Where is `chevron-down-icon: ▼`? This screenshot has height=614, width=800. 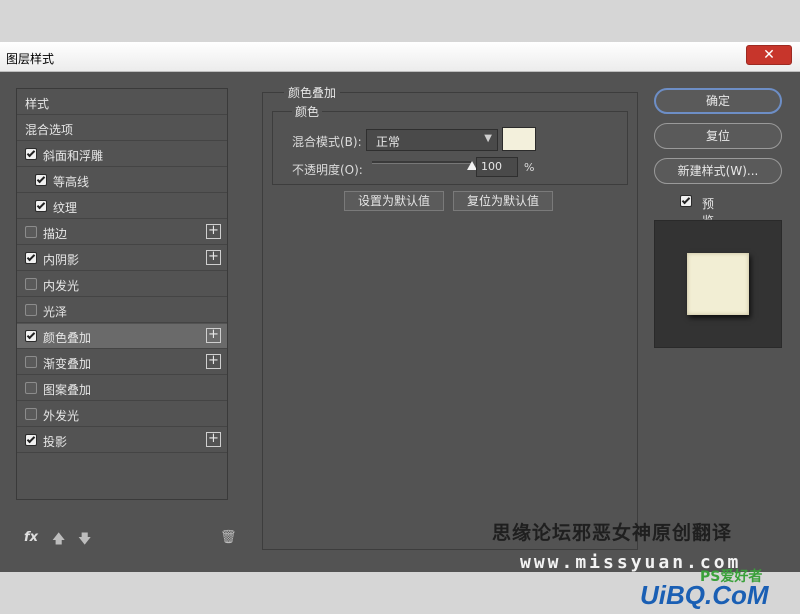 chevron-down-icon: ▼ is located at coordinates (488, 138).